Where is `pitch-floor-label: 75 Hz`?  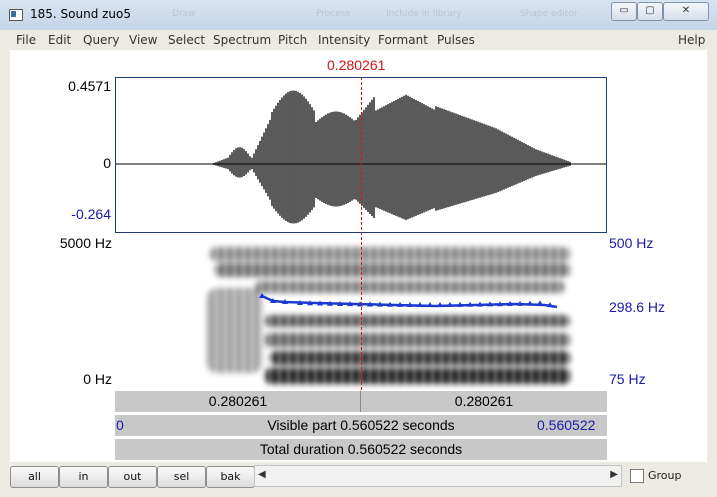
pitch-floor-label: 75 Hz is located at coordinates (627, 379).